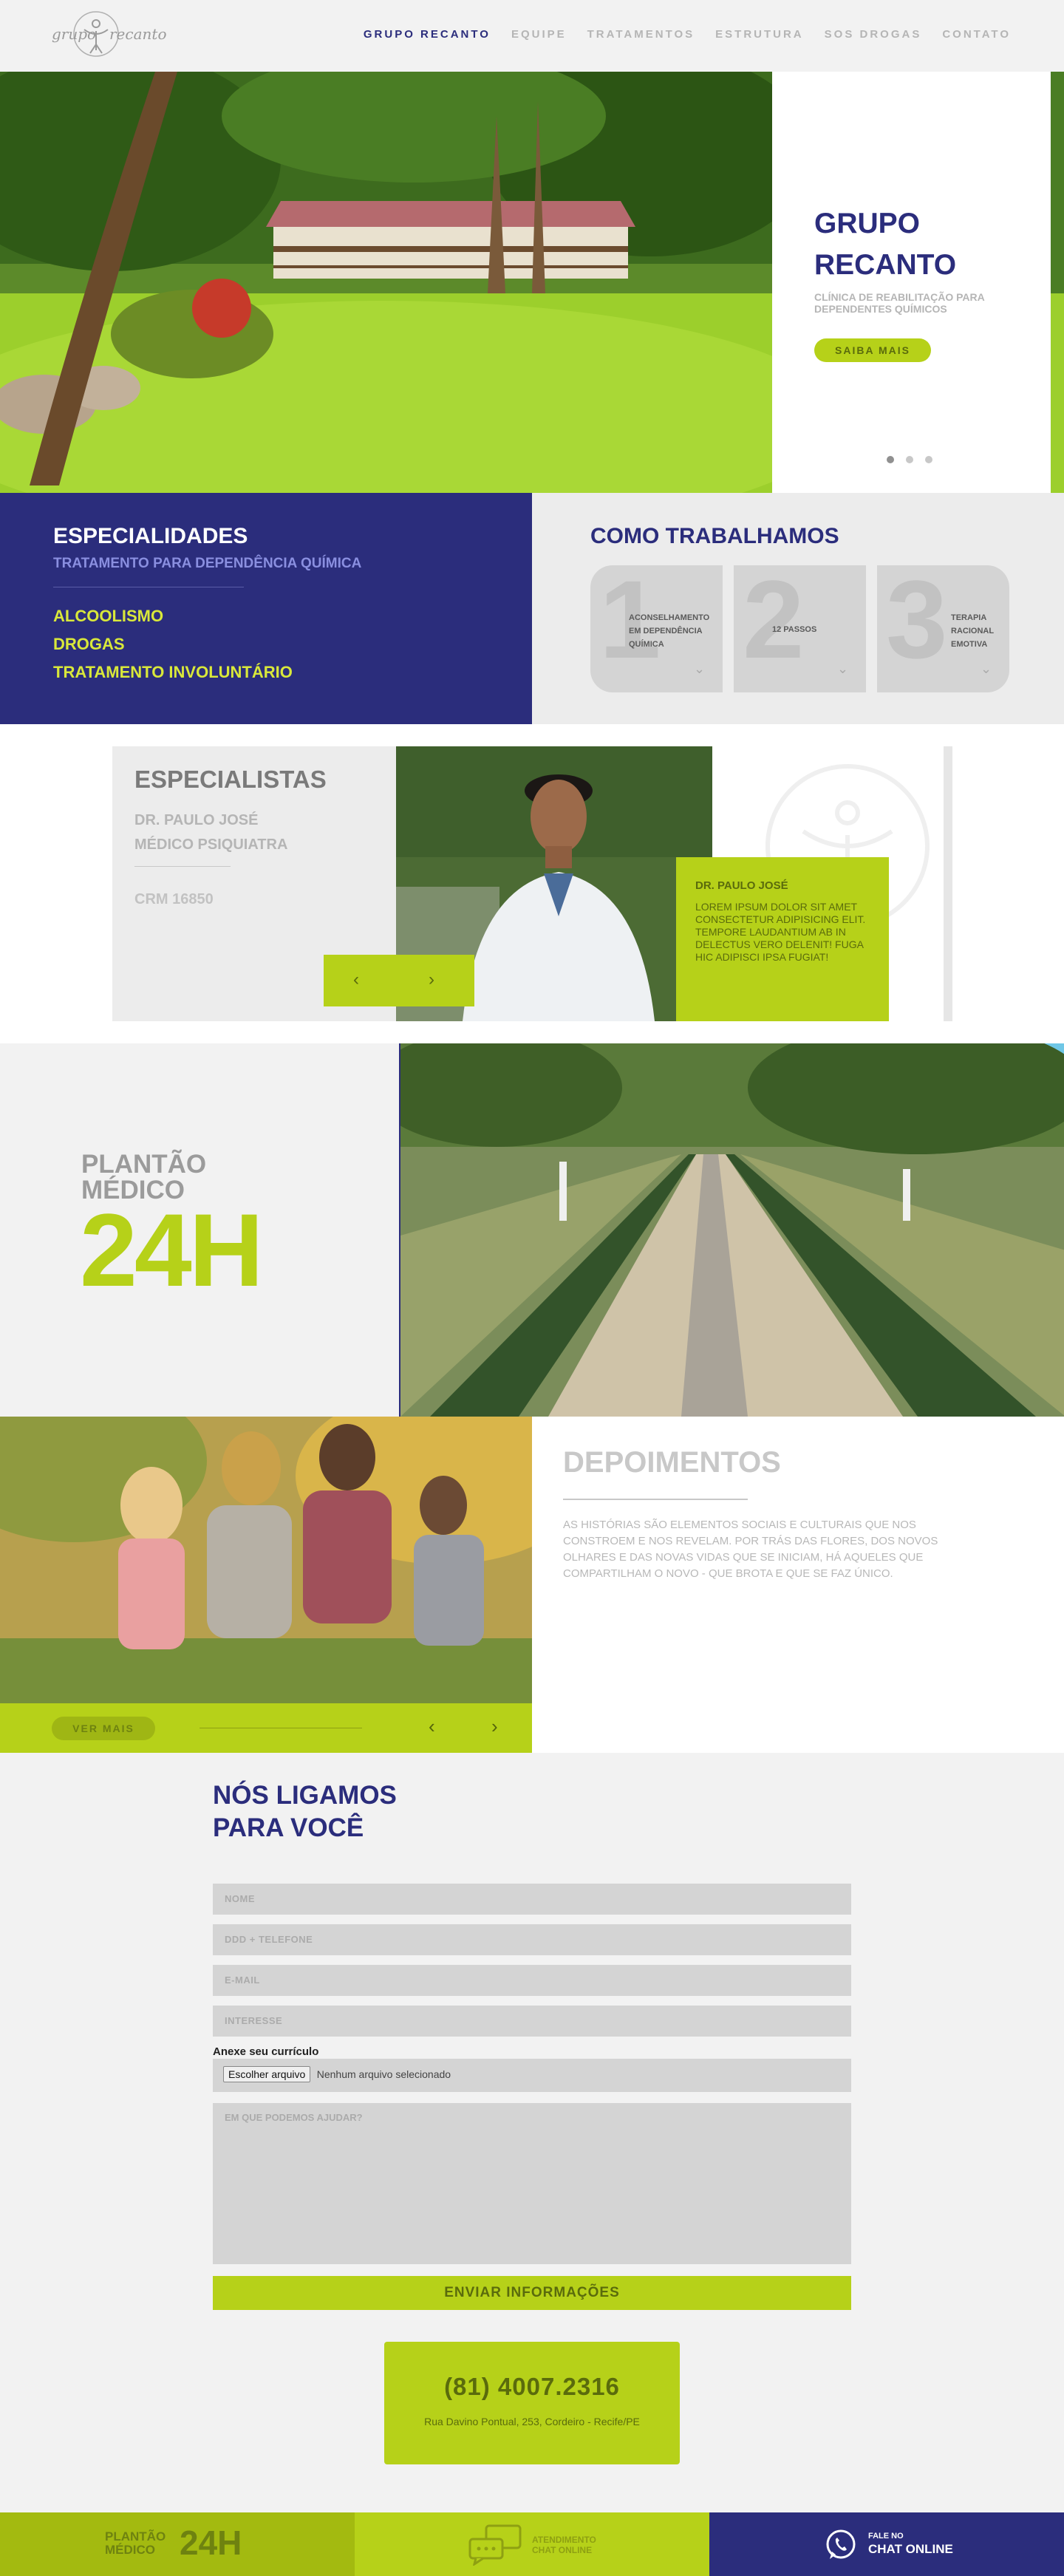 This screenshot has width=1064, height=2576. Describe the element at coordinates (305, 1795) in the screenshot. I see `form-title-line1: NÓS LIGAMOS` at that location.